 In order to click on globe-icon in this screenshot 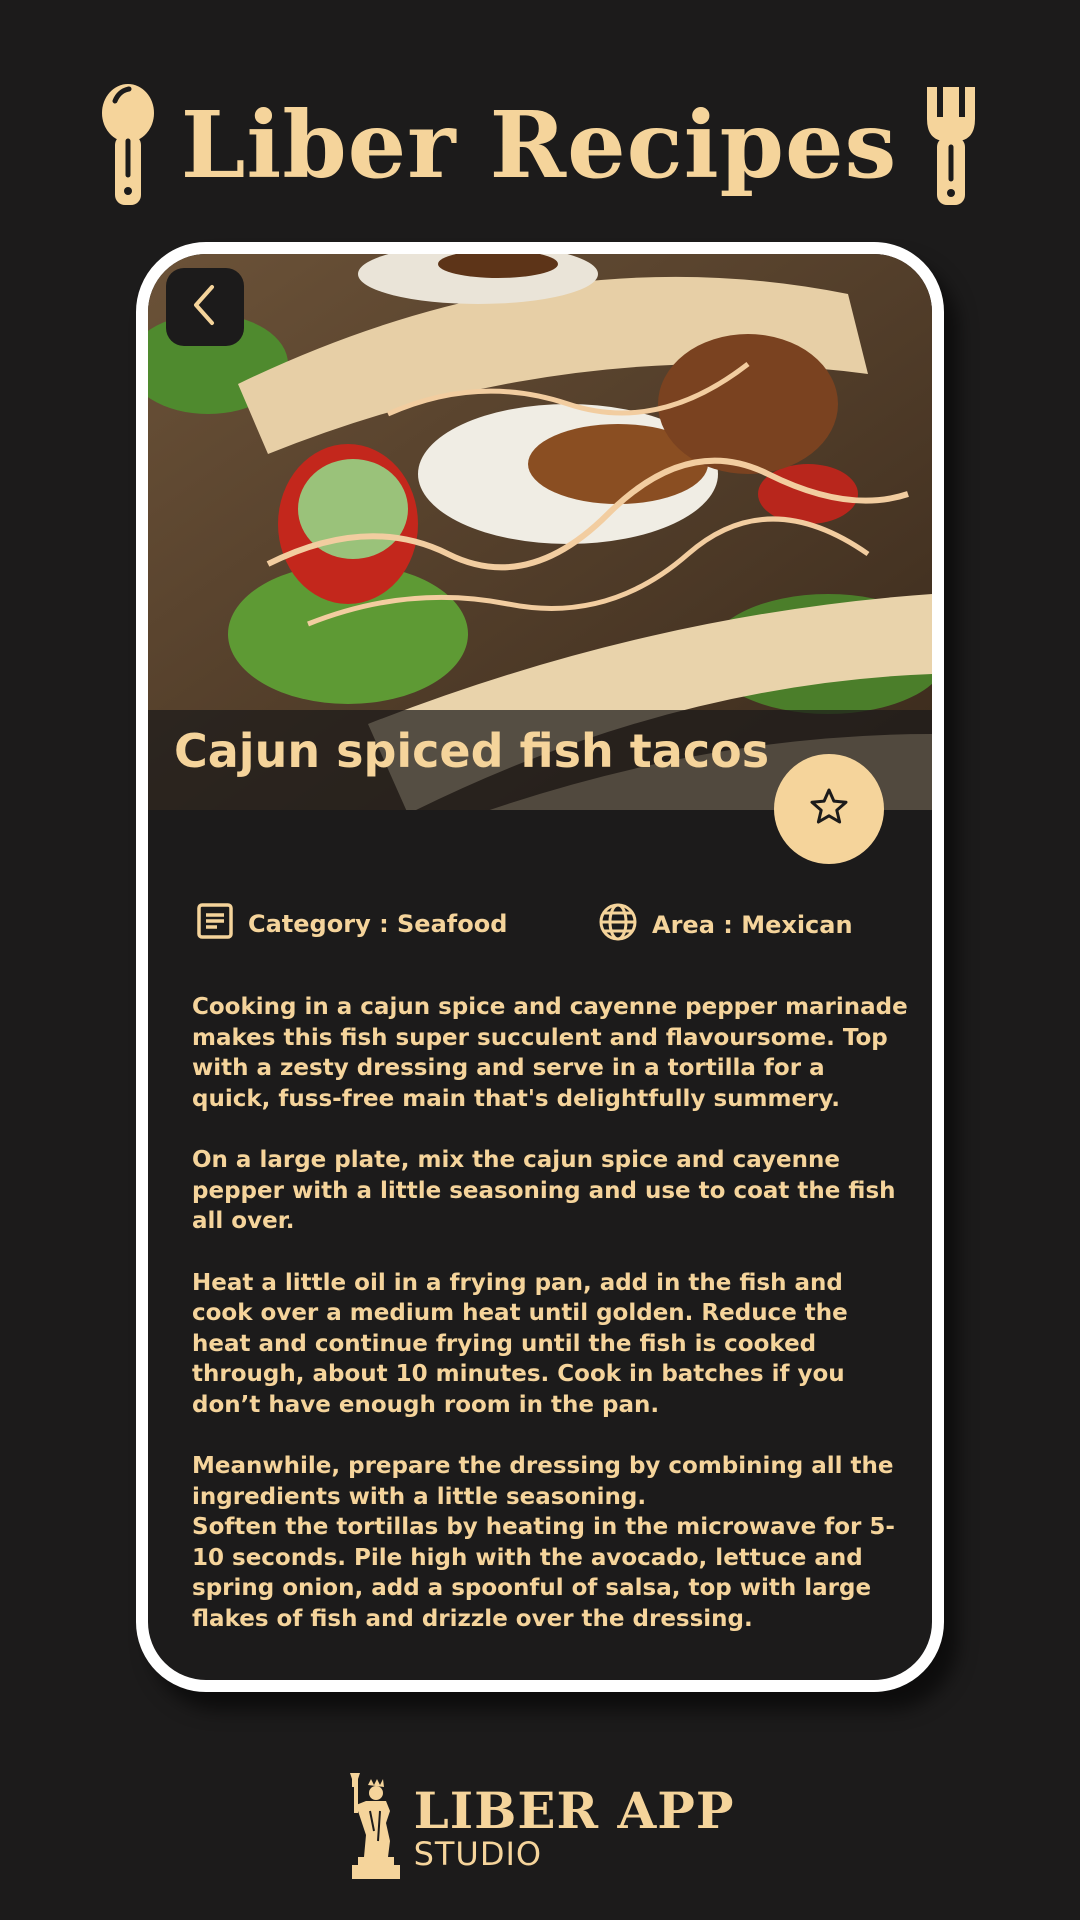, I will do `click(618, 925)`.